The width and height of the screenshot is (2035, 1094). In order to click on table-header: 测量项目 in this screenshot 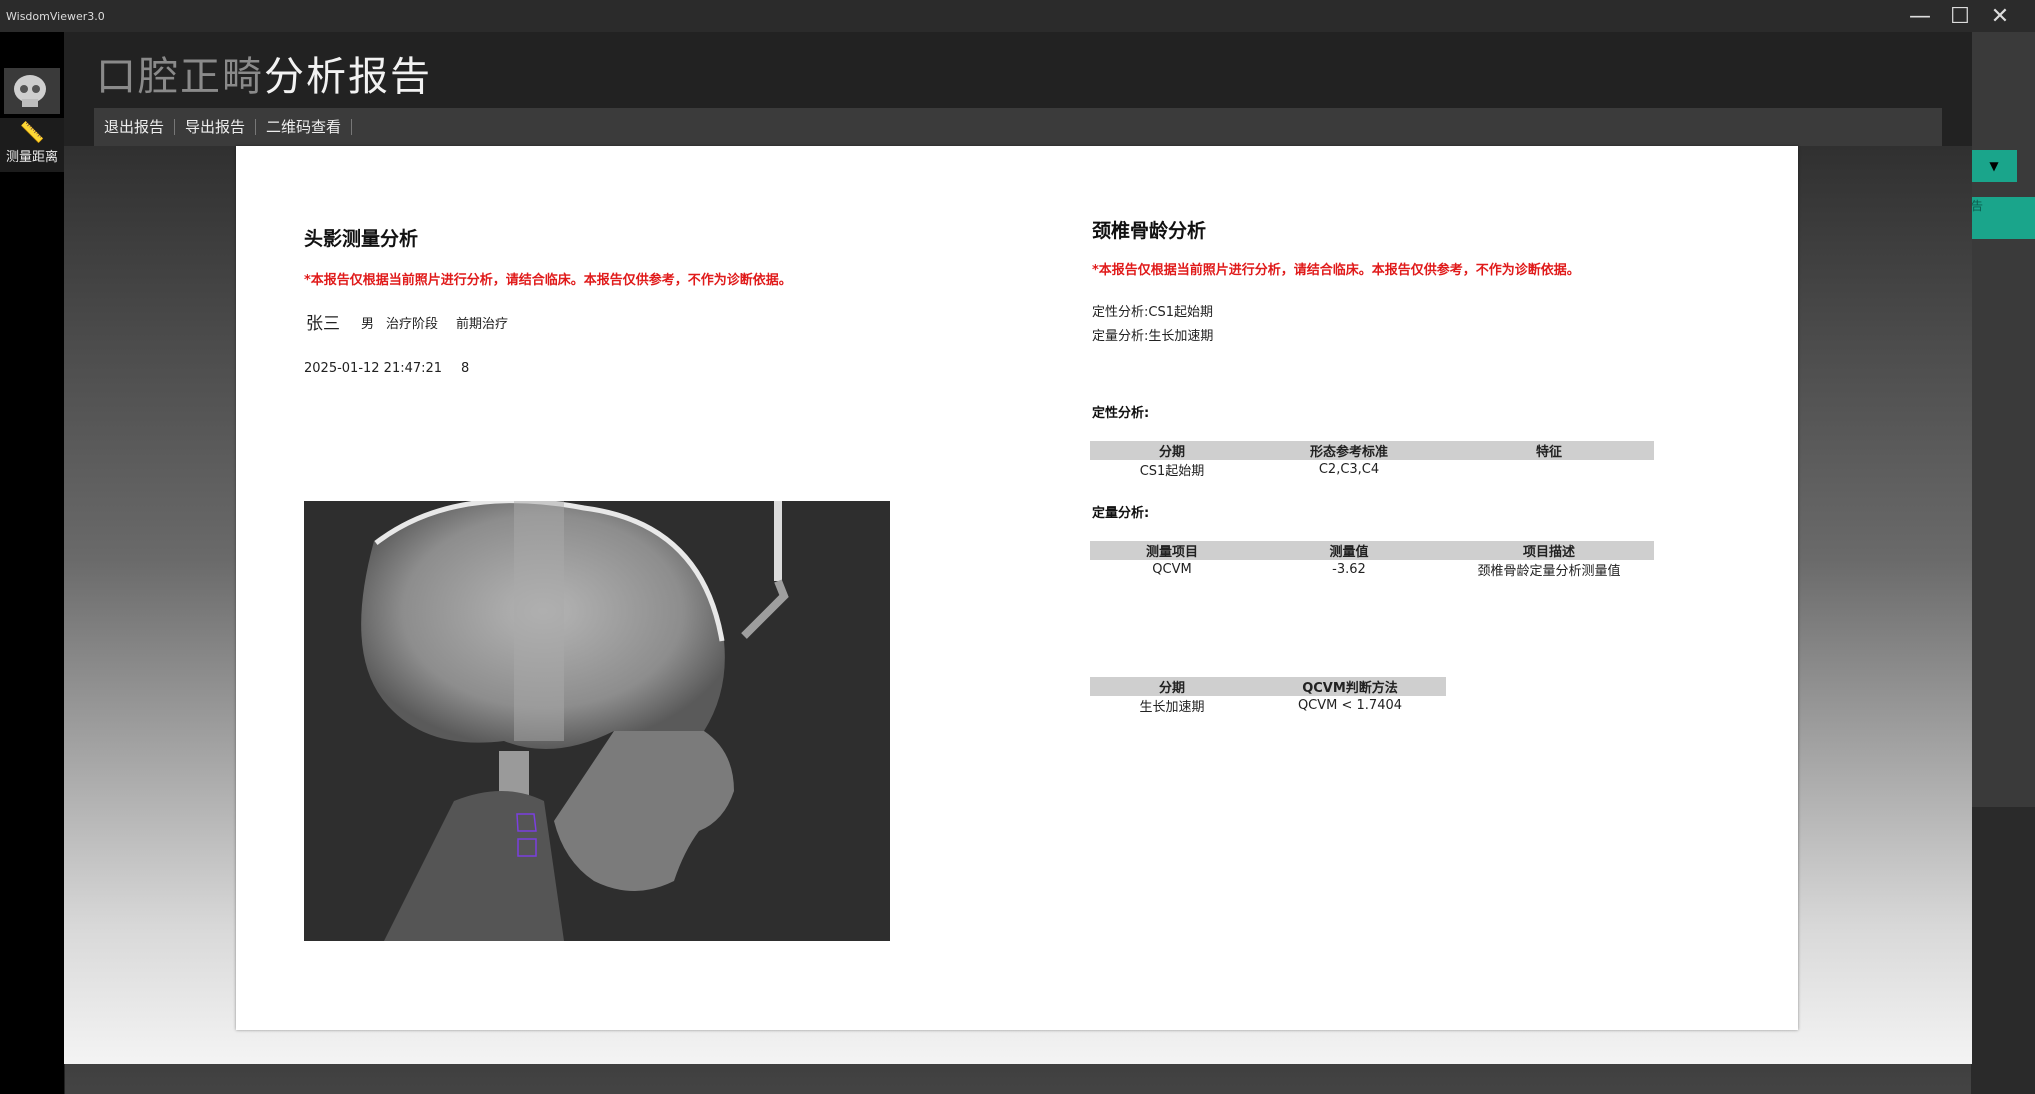, I will do `click(1172, 550)`.